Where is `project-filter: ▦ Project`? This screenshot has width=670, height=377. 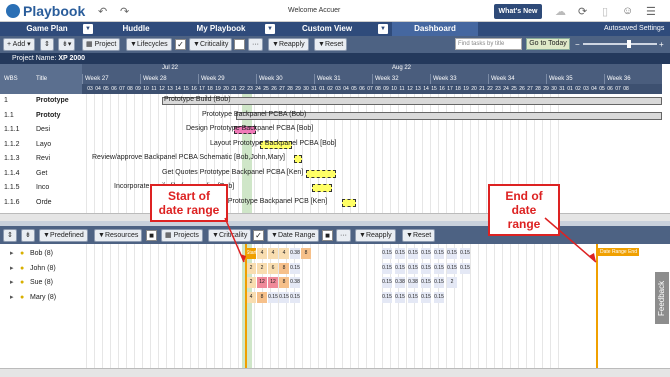 project-filter: ▦ Project is located at coordinates (101, 44).